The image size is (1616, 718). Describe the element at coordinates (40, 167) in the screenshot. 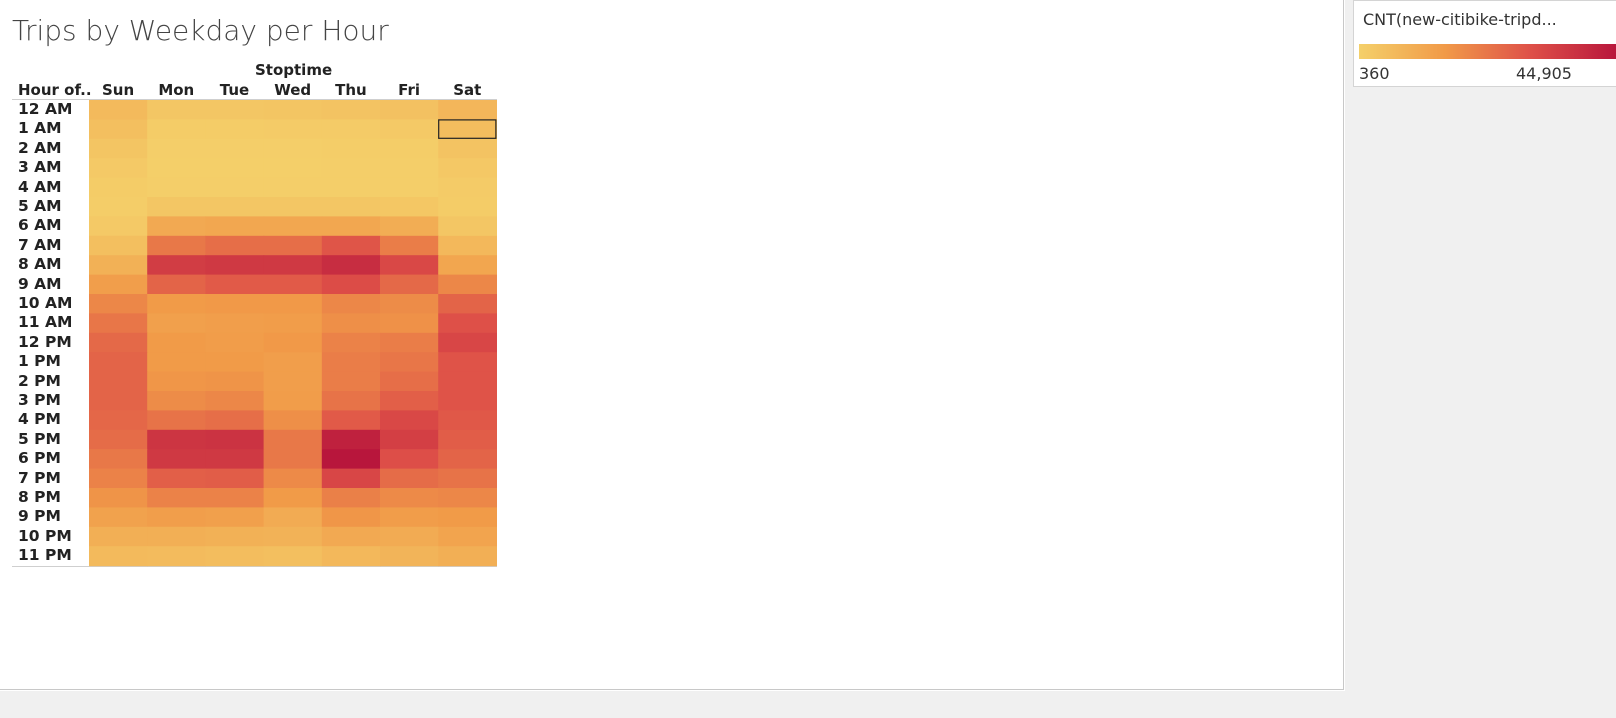

I see `row-label: 3 AM` at that location.